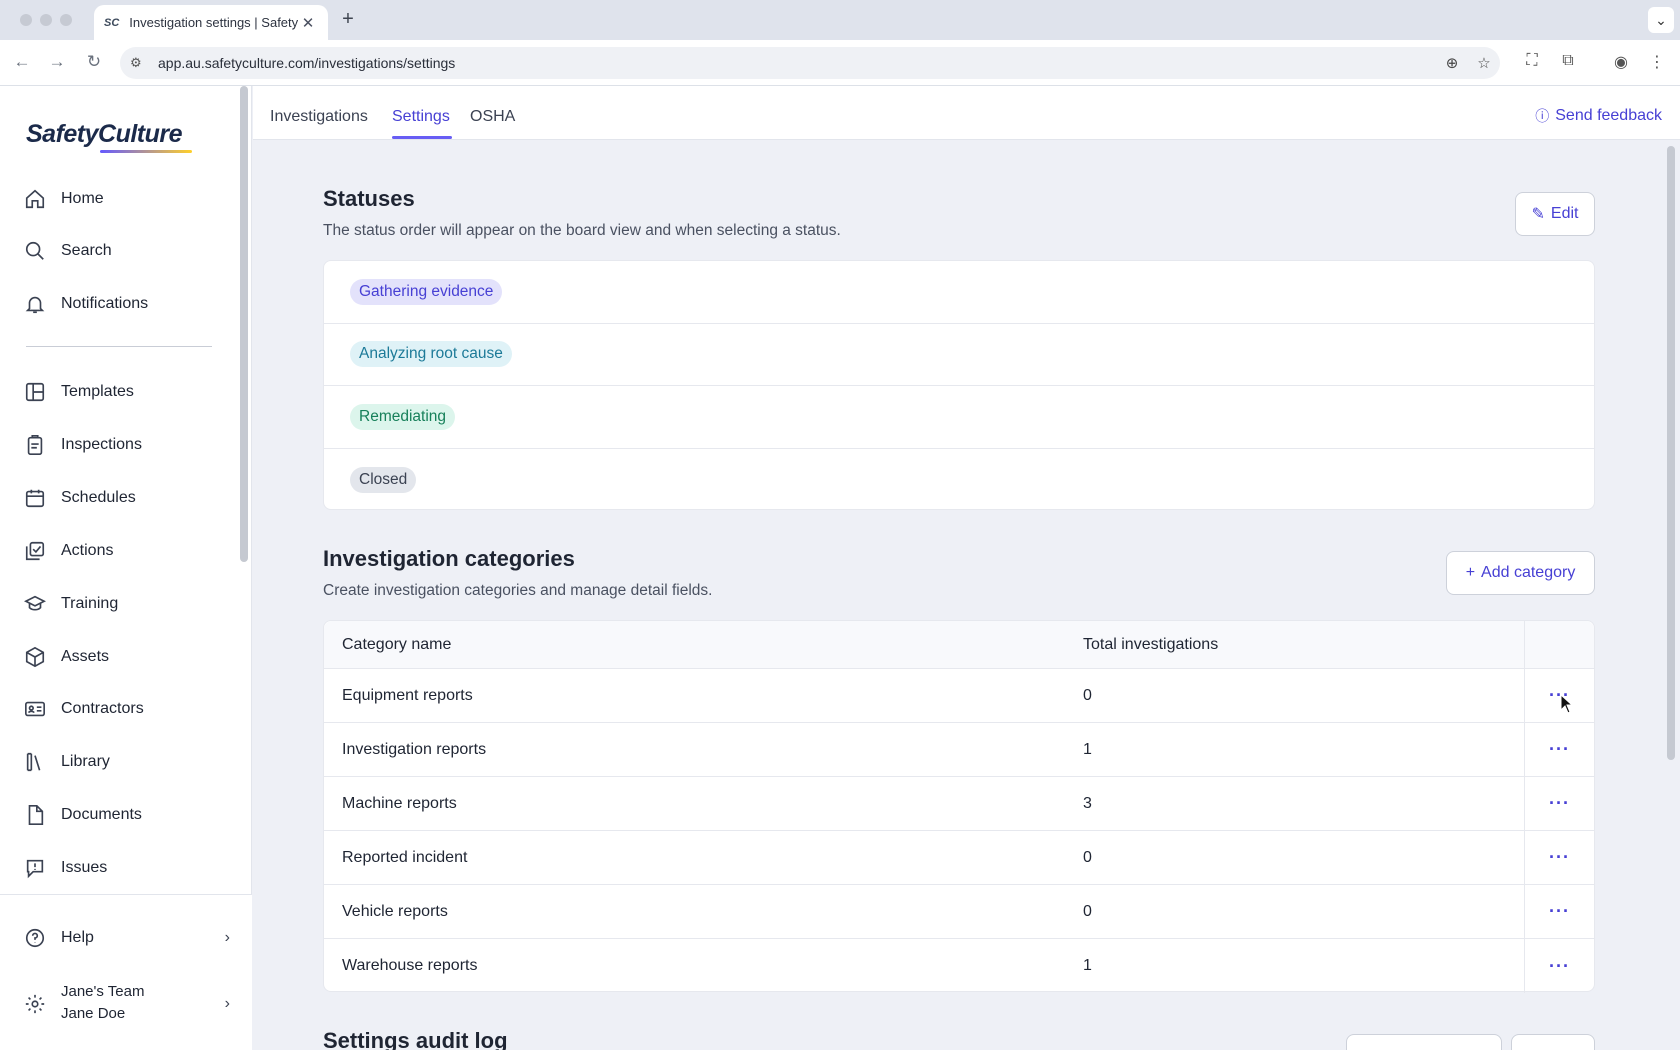  I want to click on main-scrollbar, so click(1671, 453).